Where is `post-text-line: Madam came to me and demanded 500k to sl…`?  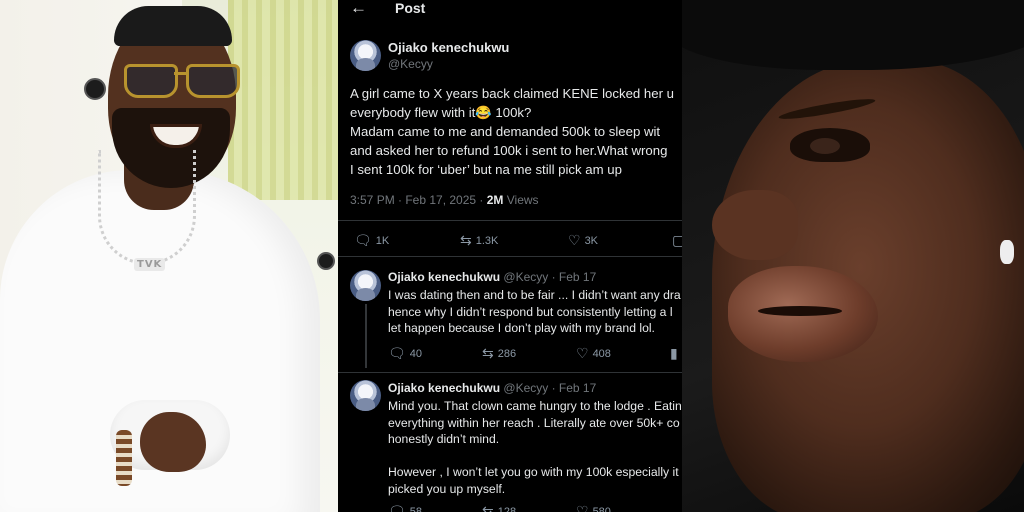
post-text-line: Madam came to me and demanded 500k to sl… is located at coordinates (505, 131).